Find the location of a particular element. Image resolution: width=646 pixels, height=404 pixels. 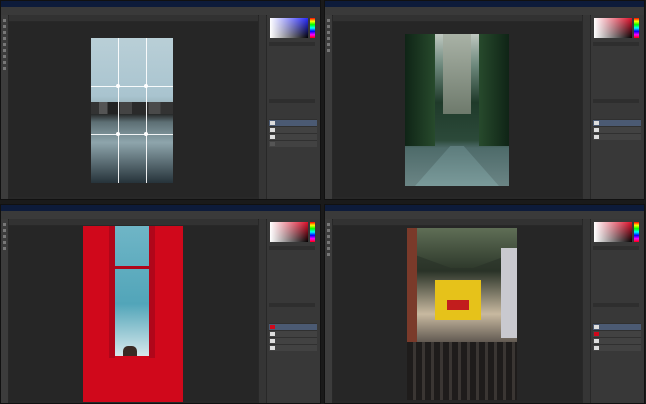

grid-line-vertical is located at coordinates (118, 110).